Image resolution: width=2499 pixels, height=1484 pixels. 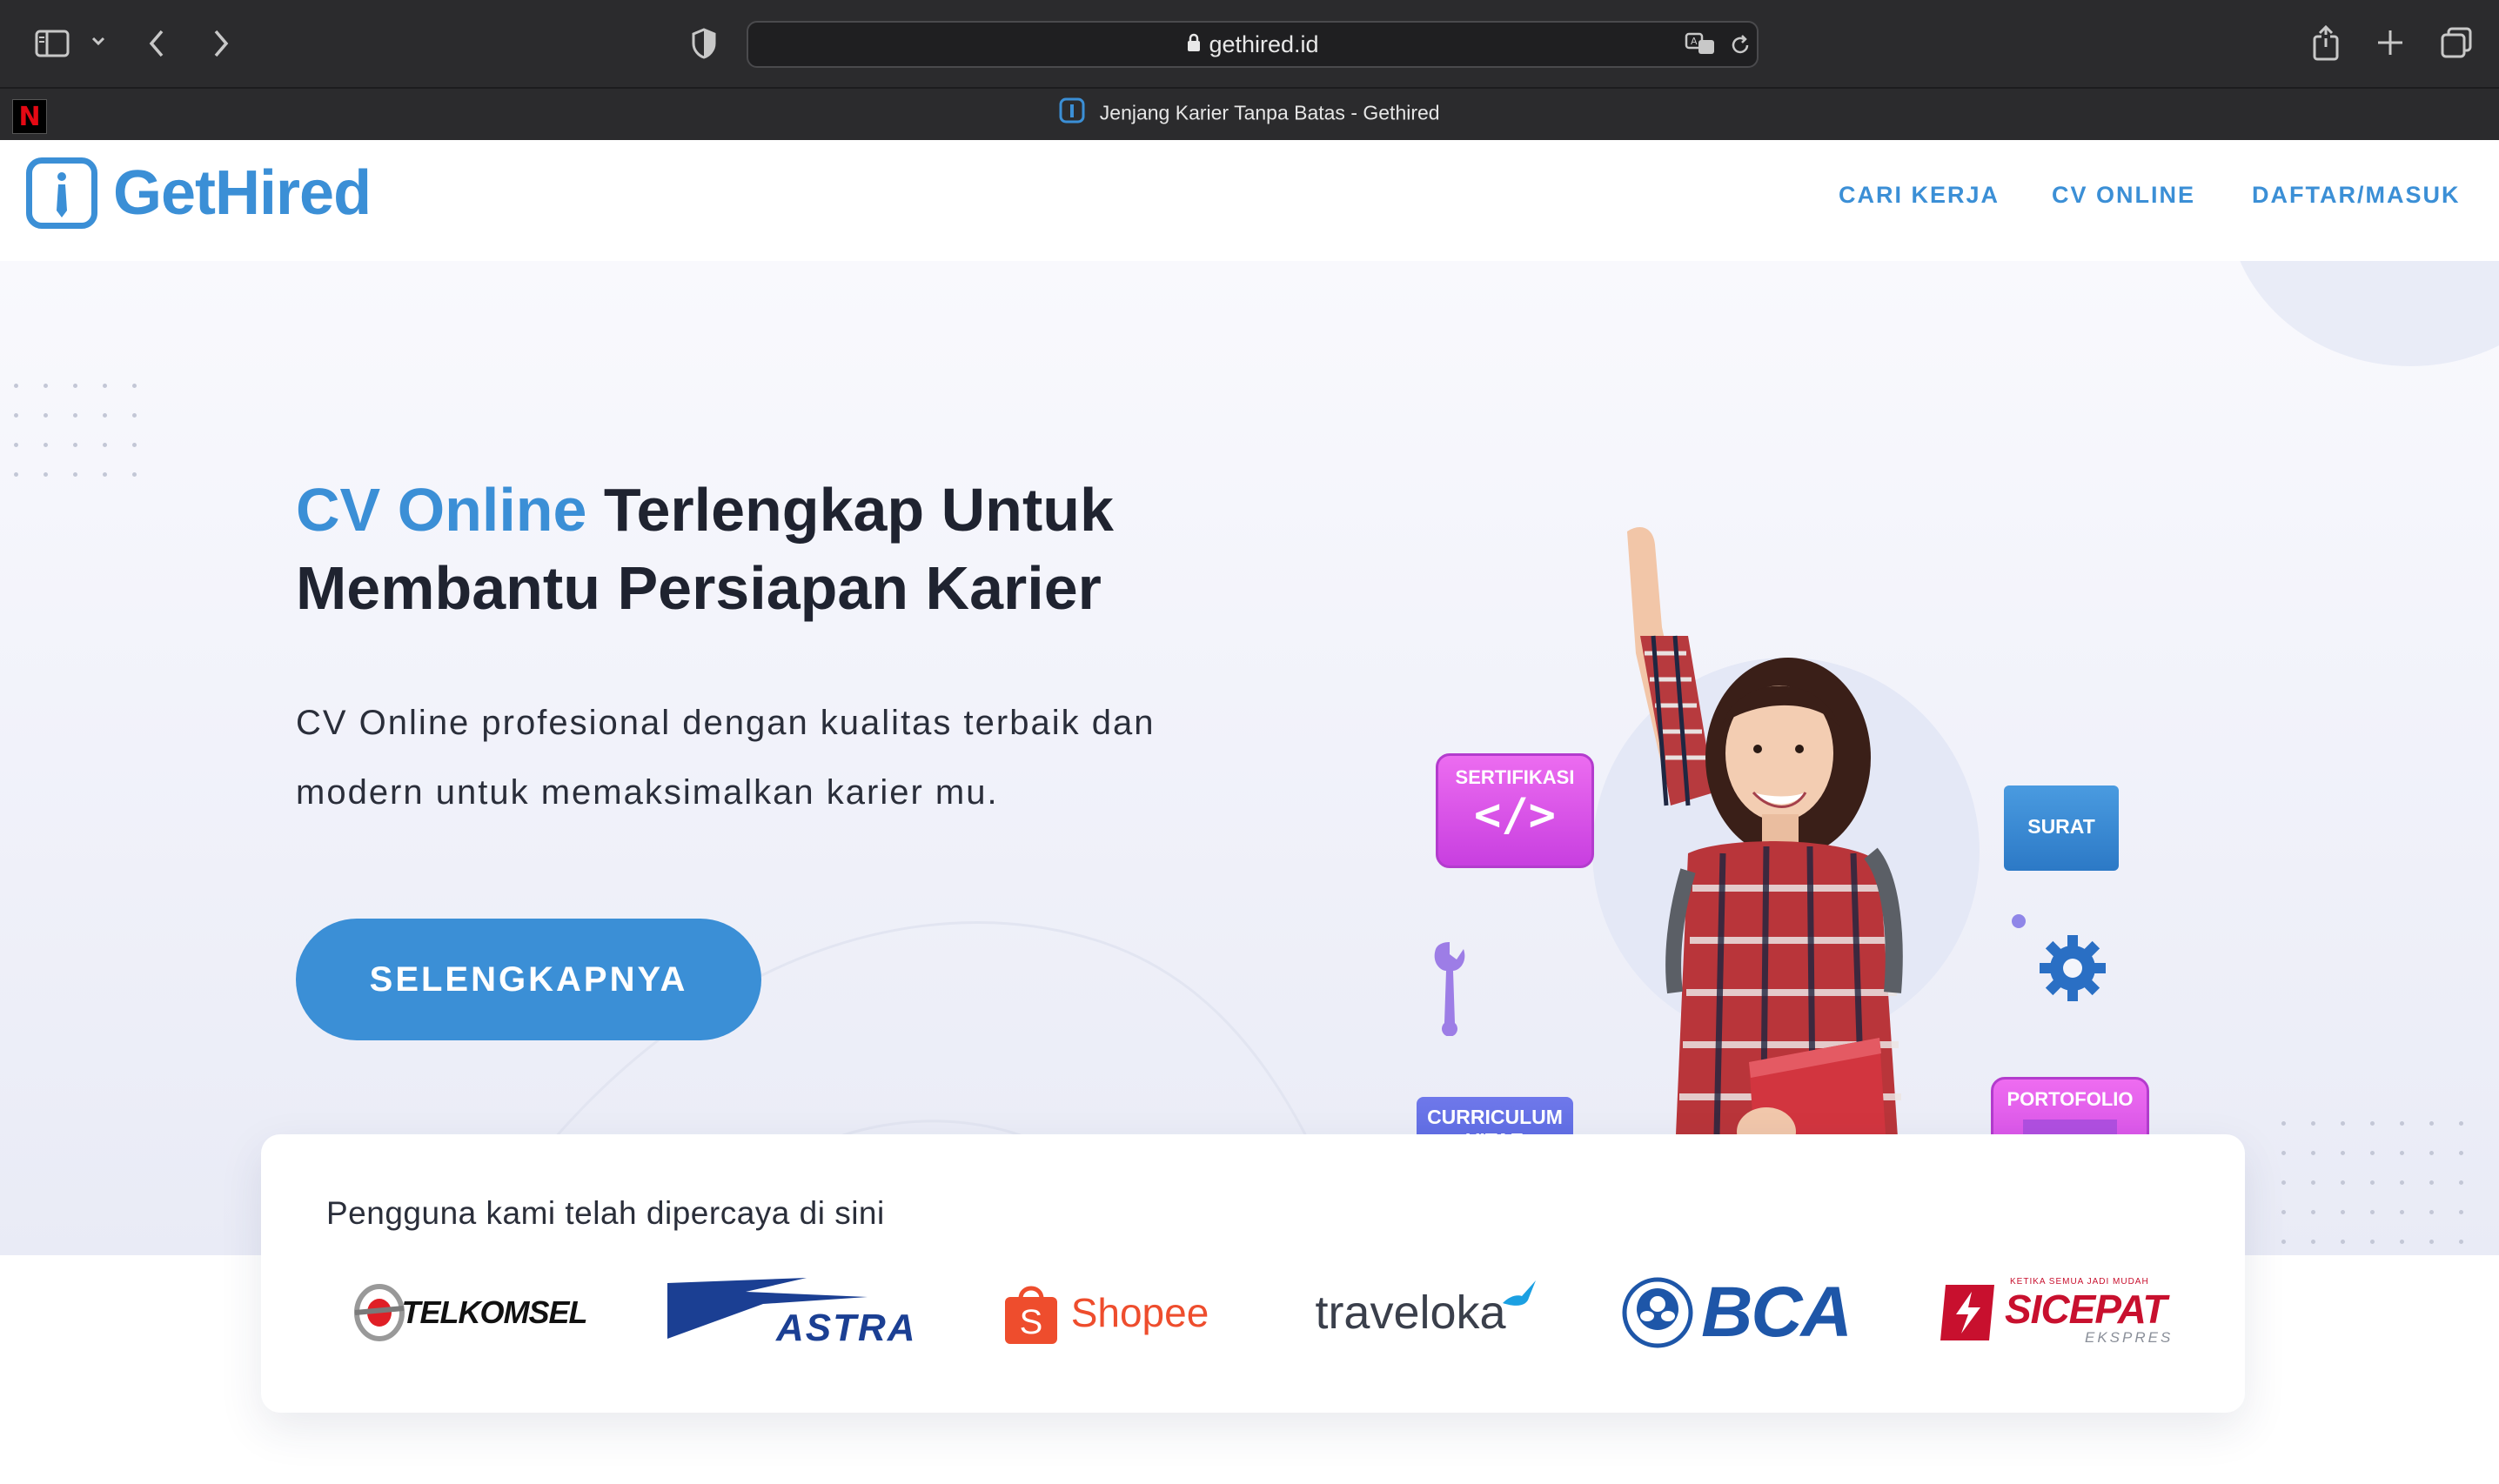 What do you see at coordinates (2086, 1309) in the screenshot?
I see `sicepat-wordmark: SICEPAT` at bounding box center [2086, 1309].